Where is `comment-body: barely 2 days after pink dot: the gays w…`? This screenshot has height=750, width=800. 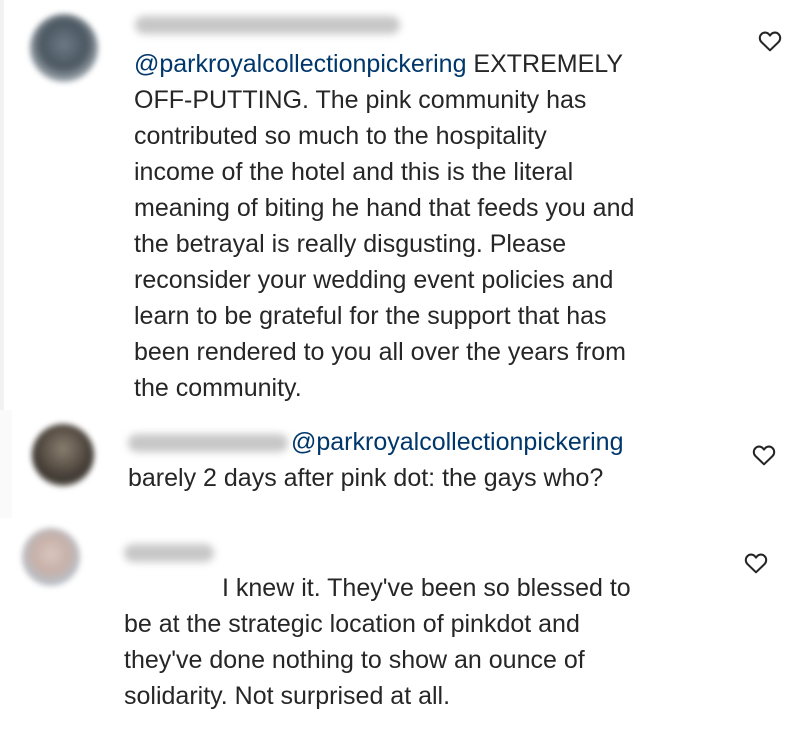 comment-body: barely 2 days after pink dot: the gays w… is located at coordinates (366, 478).